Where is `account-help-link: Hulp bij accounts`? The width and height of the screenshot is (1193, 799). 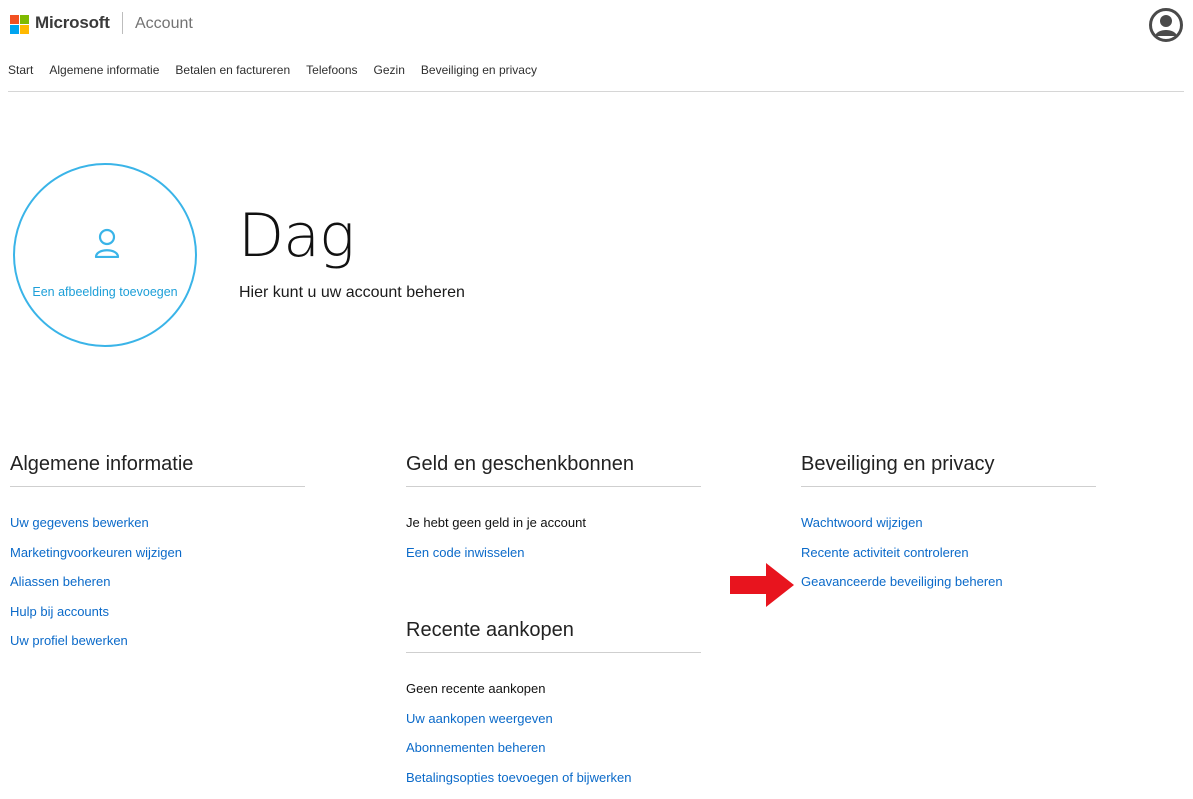
account-help-link: Hulp bij accounts is located at coordinates (59, 611).